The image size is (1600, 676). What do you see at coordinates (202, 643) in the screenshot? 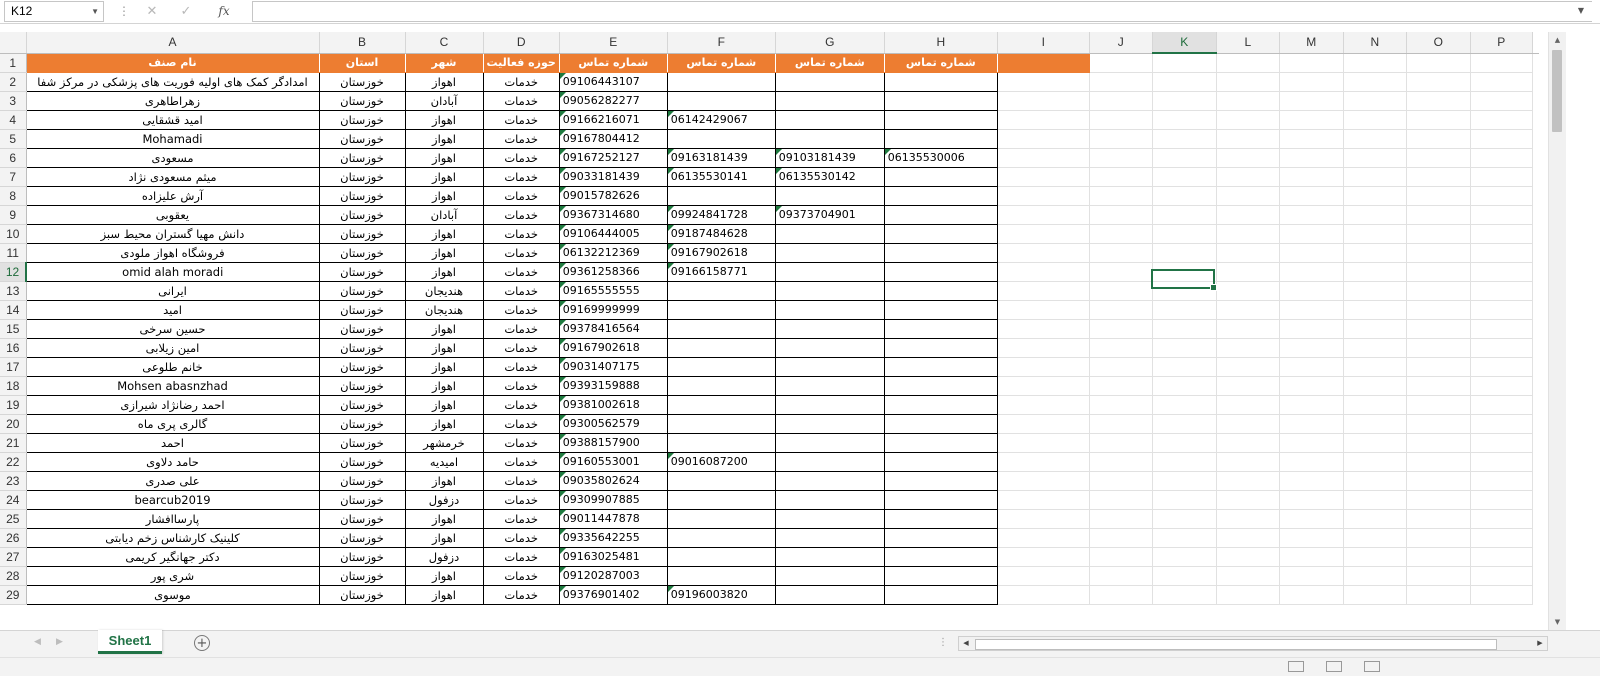
I see `add-sheet-icon: +` at bounding box center [202, 643].